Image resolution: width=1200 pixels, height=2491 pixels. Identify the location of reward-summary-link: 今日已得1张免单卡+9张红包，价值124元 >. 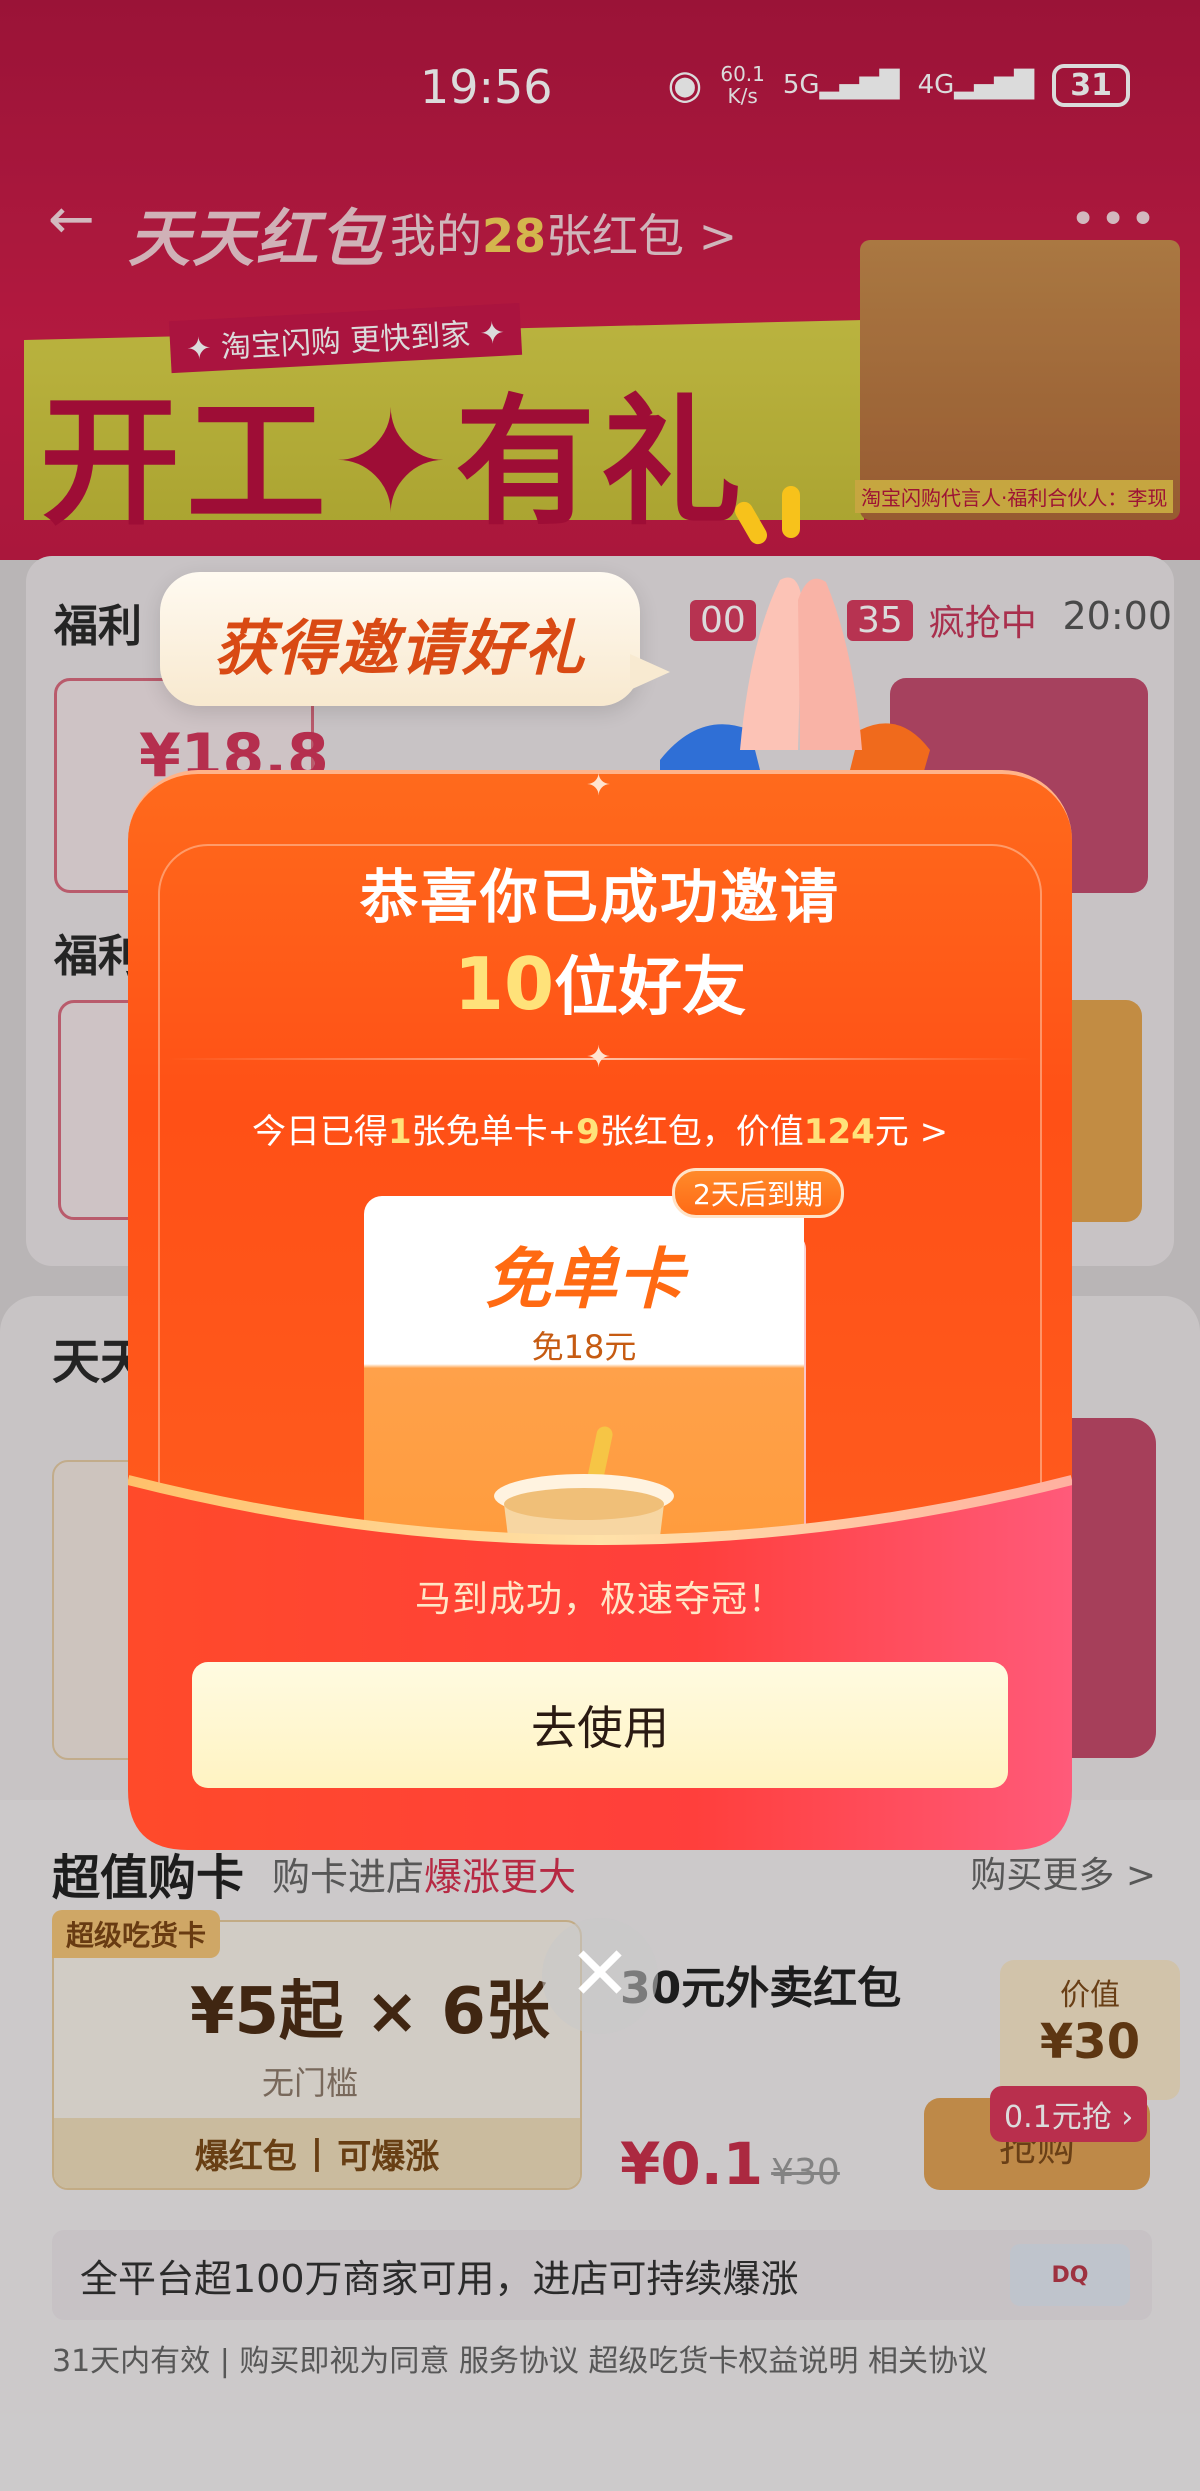
(600, 1128).